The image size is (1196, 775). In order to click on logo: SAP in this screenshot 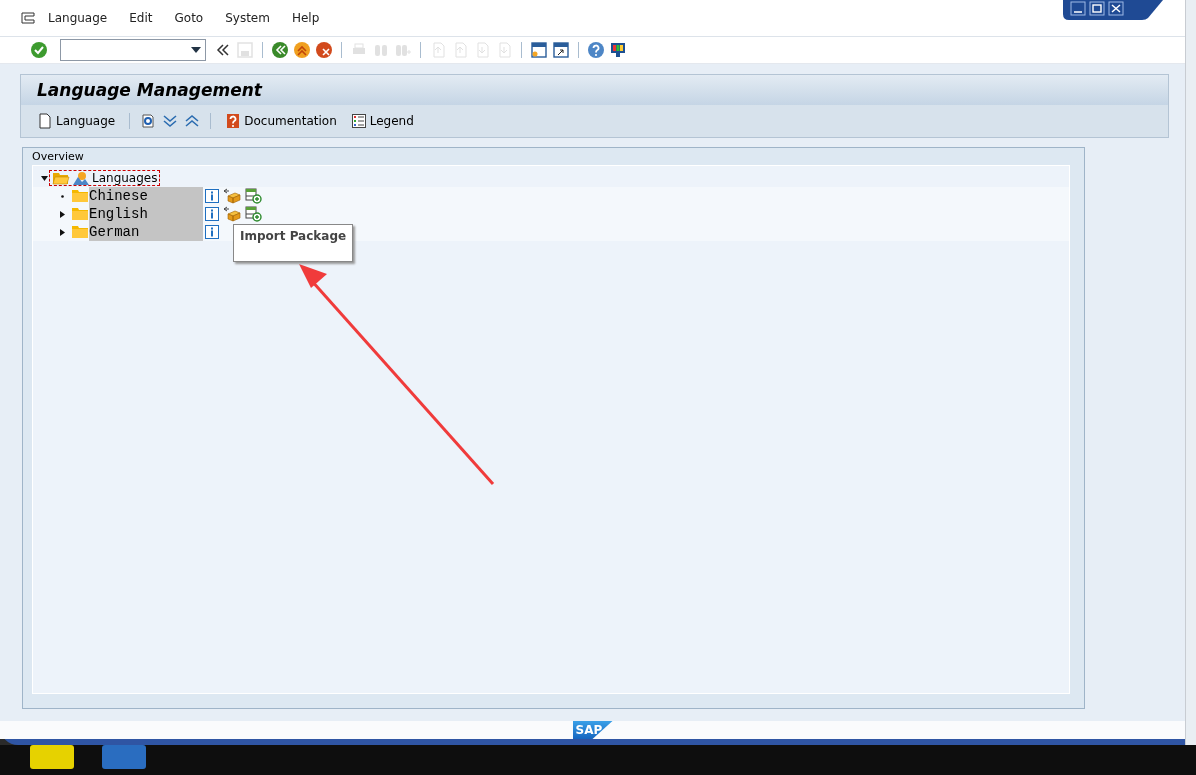, I will do `click(592, 730)`.